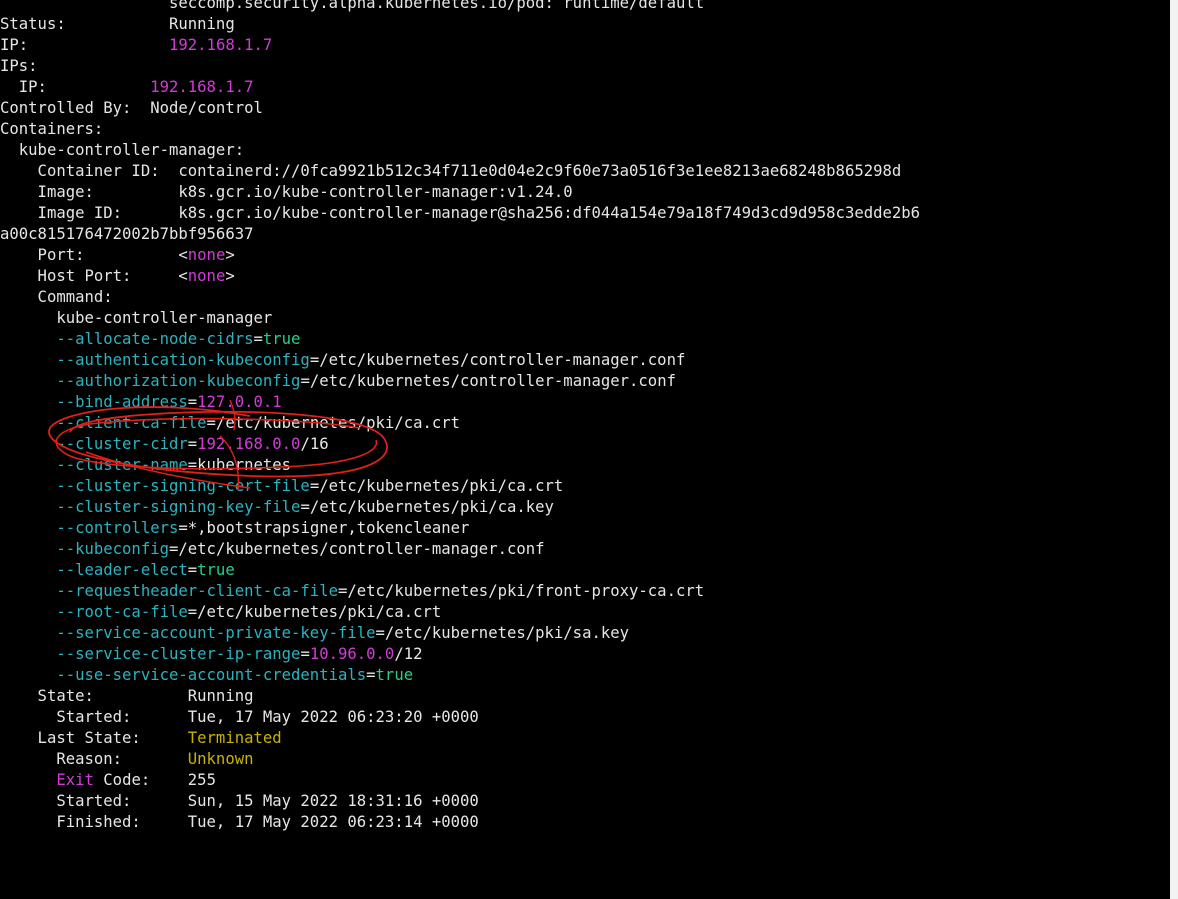 The width and height of the screenshot is (1178, 899). I want to click on terminal-text: IPs:, so click(19, 66).